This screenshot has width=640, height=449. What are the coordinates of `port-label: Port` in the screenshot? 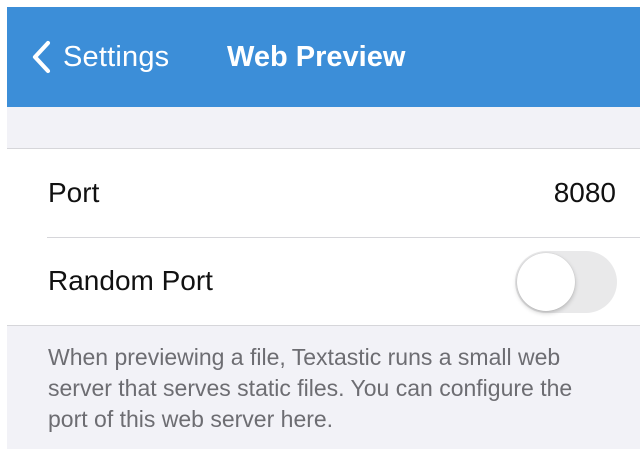 It's located at (74, 192).